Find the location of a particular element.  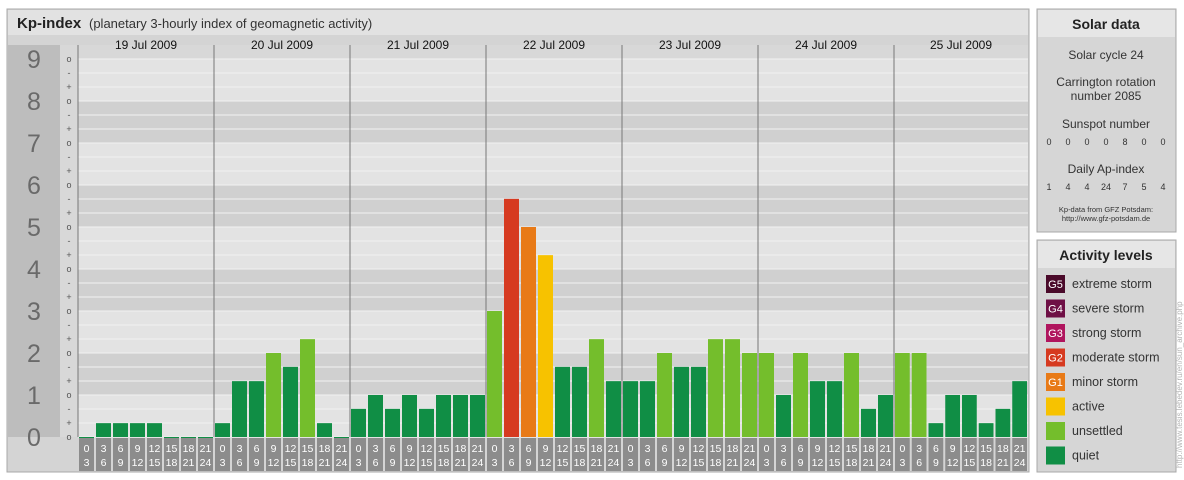

solar-data-heading: Solar data is located at coordinates (1106, 24).